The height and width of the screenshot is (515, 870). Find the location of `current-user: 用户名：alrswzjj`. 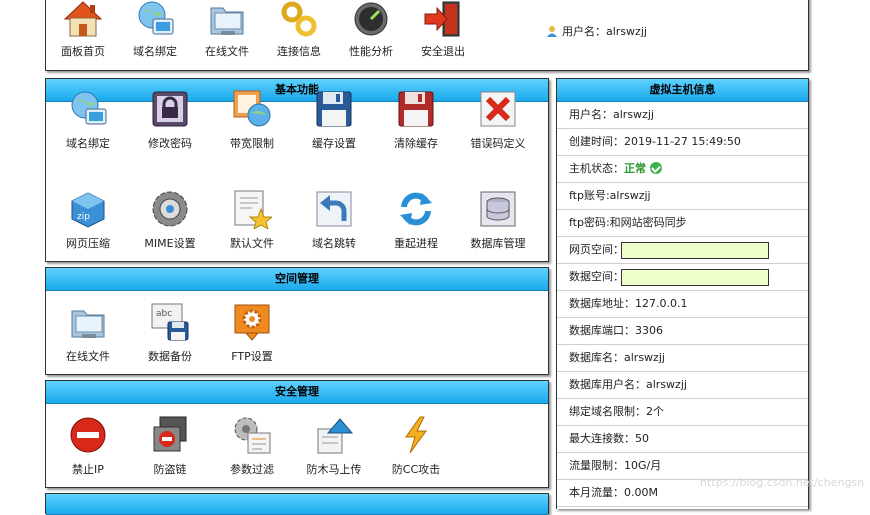

current-user: 用户名：alrswzjj is located at coordinates (596, 31).